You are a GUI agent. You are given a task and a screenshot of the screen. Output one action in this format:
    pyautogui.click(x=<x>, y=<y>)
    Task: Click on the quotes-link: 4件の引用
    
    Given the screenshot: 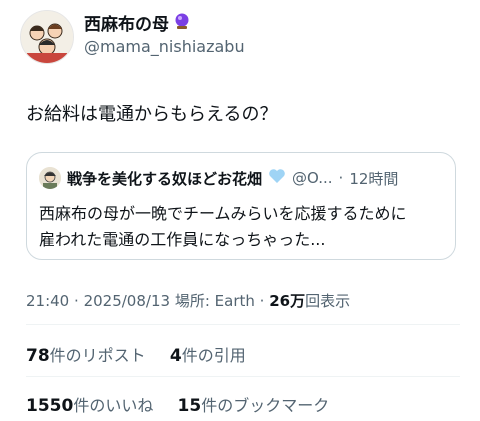 What is the action you would take?
    pyautogui.click(x=207, y=356)
    